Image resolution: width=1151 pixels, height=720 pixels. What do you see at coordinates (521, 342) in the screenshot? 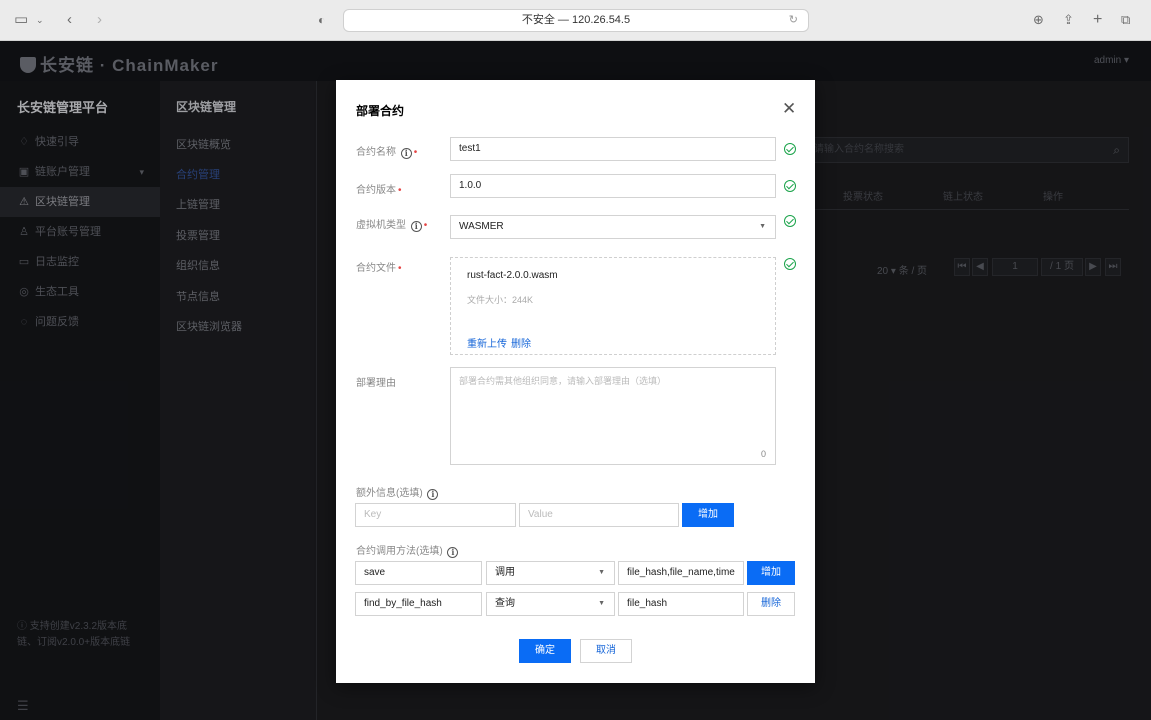
I see `delete-file-link: 删除` at bounding box center [521, 342].